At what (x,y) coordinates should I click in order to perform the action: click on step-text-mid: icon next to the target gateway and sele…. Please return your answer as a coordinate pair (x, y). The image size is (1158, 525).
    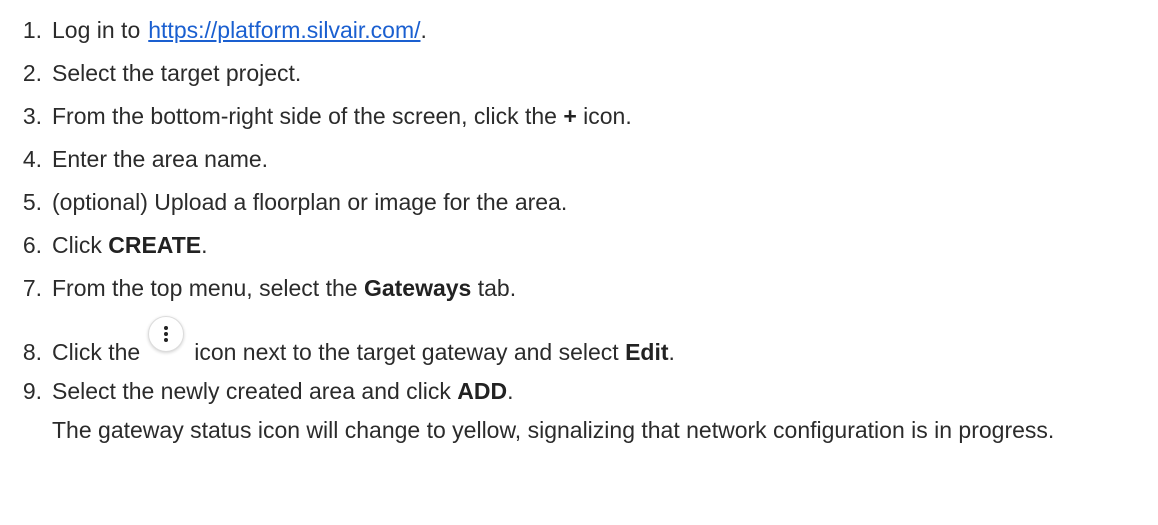
    Looking at the image, I should click on (406, 352).